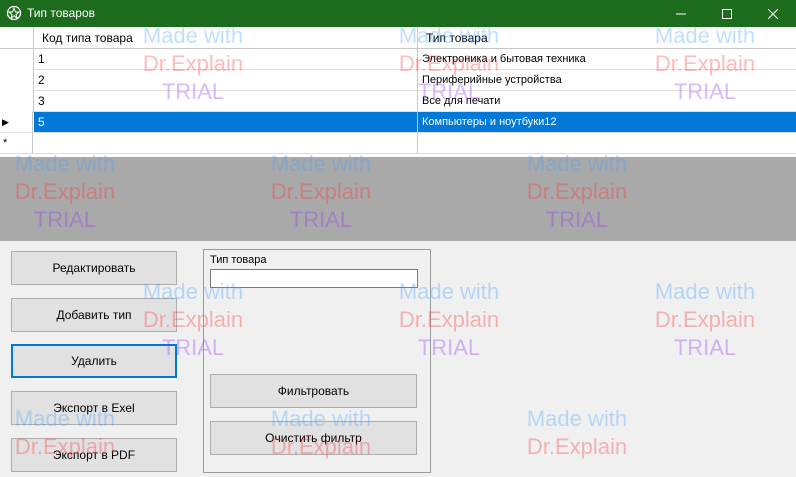 This screenshot has height=477, width=796. What do you see at coordinates (607, 59) in the screenshot?
I see `cell-type: Электроника и бытовая техника` at bounding box center [607, 59].